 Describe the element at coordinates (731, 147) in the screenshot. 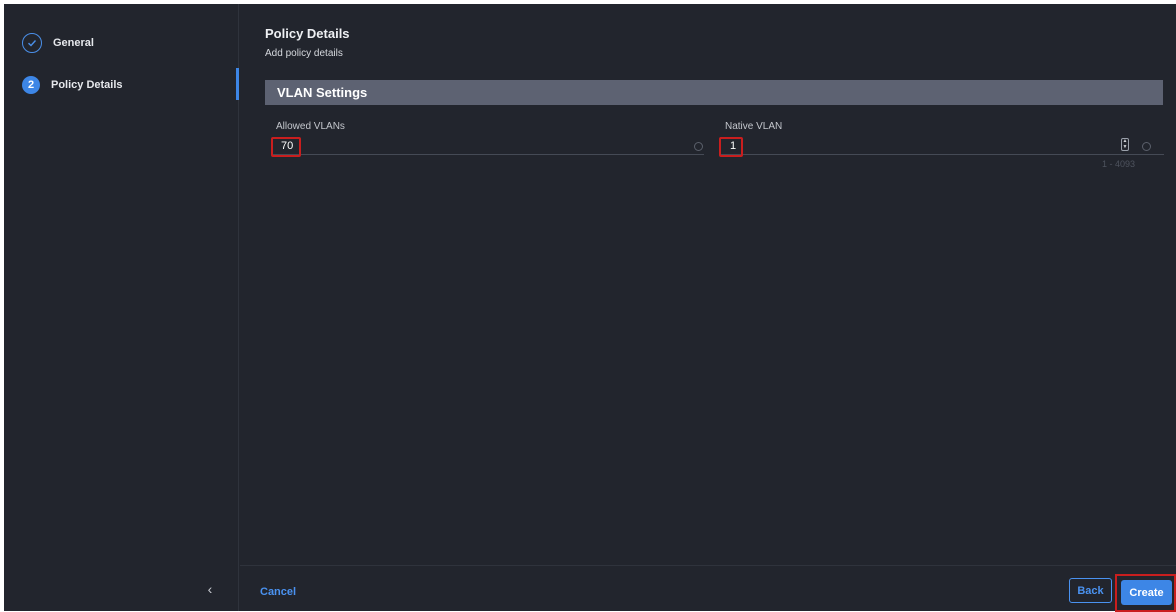

I see `native-vlan-highlight` at that location.